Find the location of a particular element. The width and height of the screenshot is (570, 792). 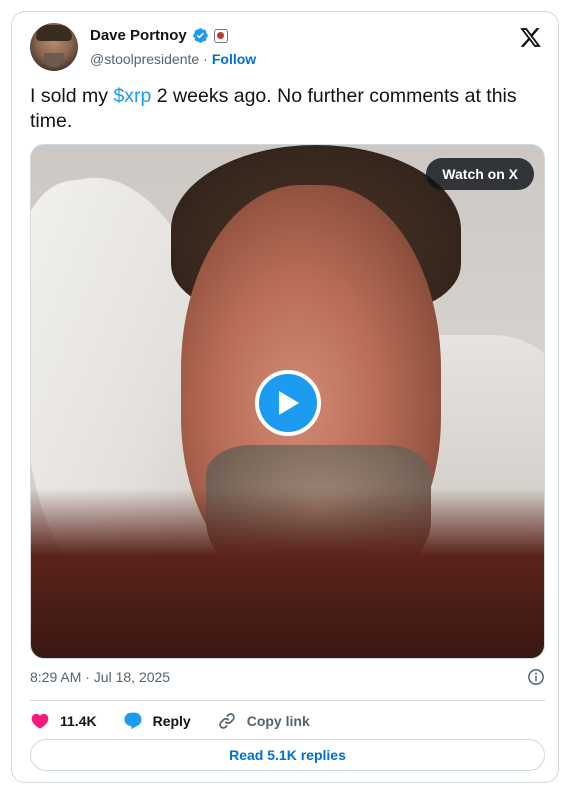

cashtag-link: $xrp is located at coordinates (132, 96).